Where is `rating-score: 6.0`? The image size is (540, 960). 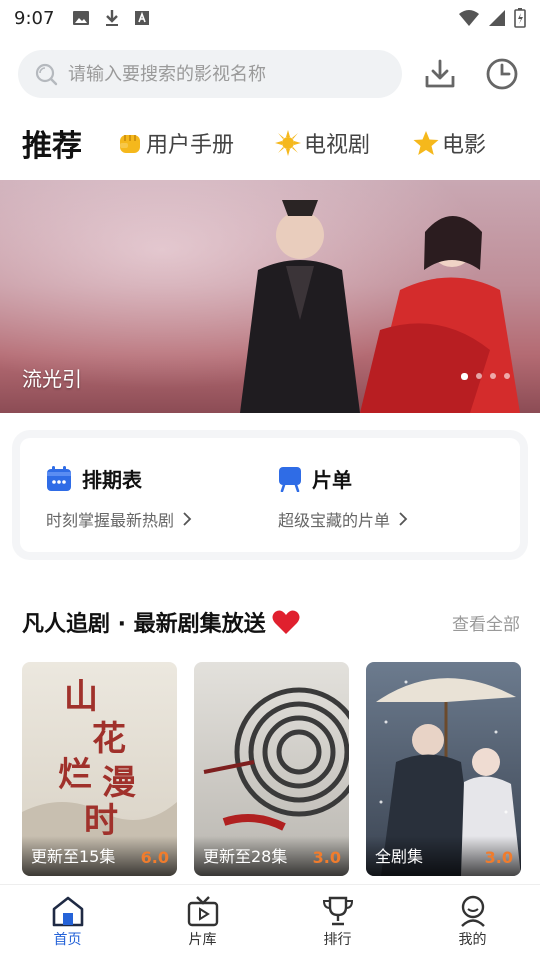 rating-score: 6.0 is located at coordinates (154, 857).